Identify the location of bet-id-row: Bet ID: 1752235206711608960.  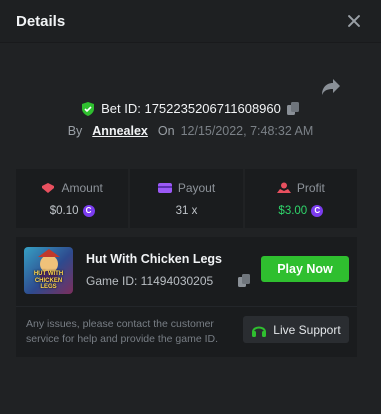
(190, 108).